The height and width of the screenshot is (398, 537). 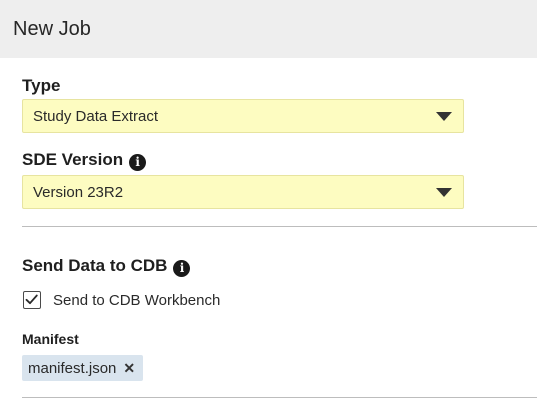 What do you see at coordinates (50, 339) in the screenshot?
I see `manifest-label: Manifest` at bounding box center [50, 339].